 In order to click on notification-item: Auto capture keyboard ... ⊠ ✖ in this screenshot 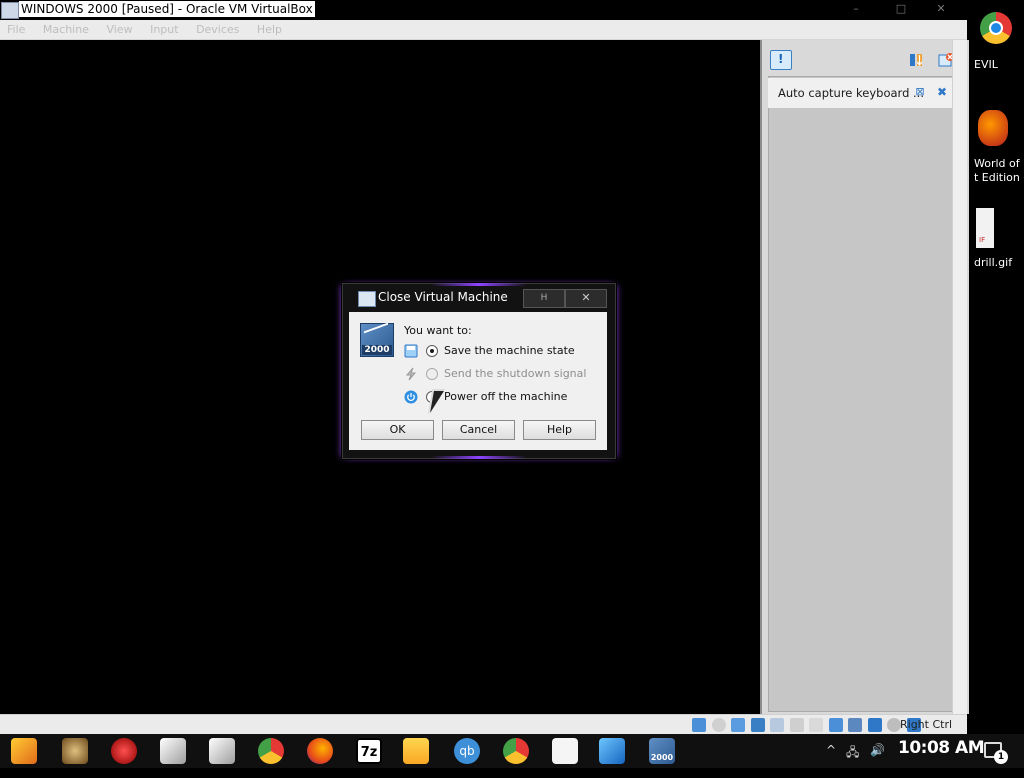, I will do `click(863, 93)`.